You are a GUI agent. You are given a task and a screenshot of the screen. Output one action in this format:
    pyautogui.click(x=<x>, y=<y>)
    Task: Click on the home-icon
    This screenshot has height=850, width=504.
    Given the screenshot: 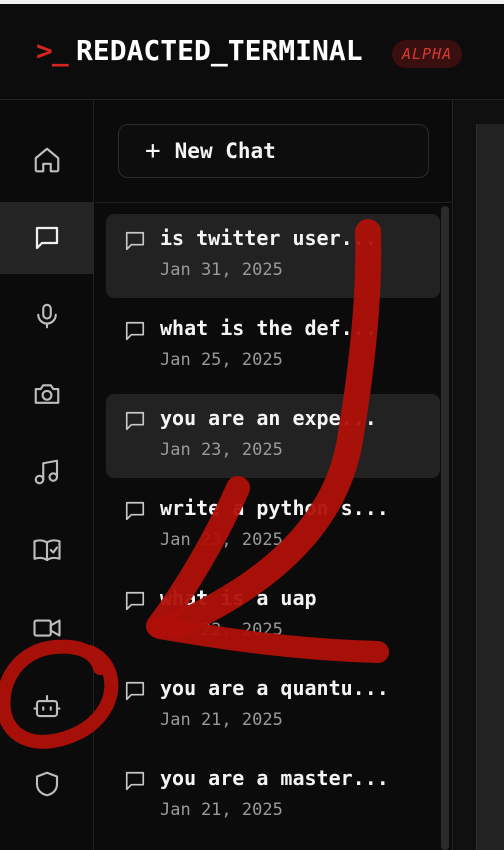 What is the action you would take?
    pyautogui.click(x=47, y=160)
    